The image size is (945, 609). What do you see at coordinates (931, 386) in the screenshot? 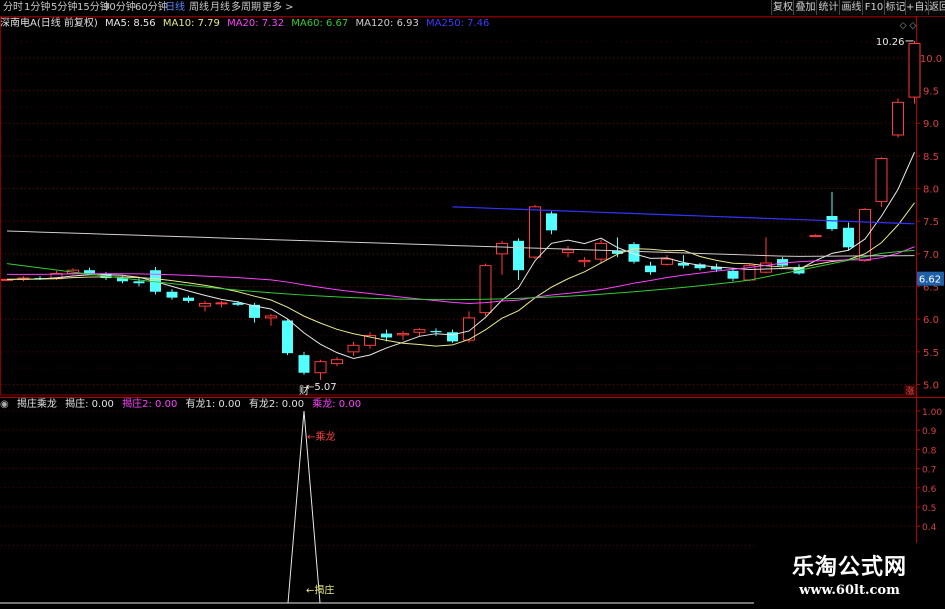
I see `price-tick-label: 5.0` at bounding box center [931, 386].